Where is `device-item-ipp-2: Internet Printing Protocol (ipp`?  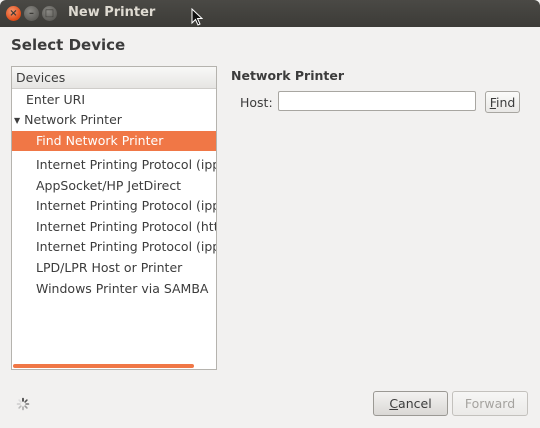 device-item-ipp-2: Internet Printing Protocol (ipp is located at coordinates (114, 206).